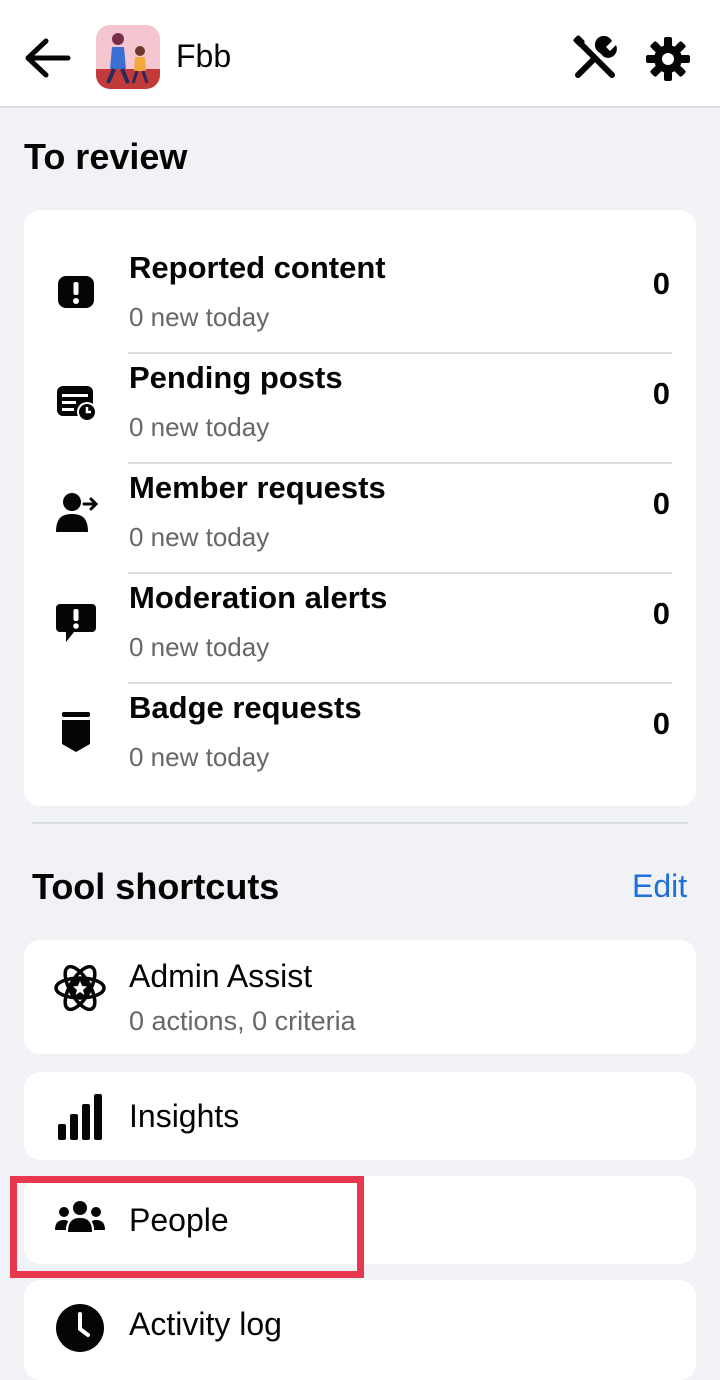 This screenshot has height=1380, width=720. I want to click on review-item-label: Moderation alerts, so click(258, 597).